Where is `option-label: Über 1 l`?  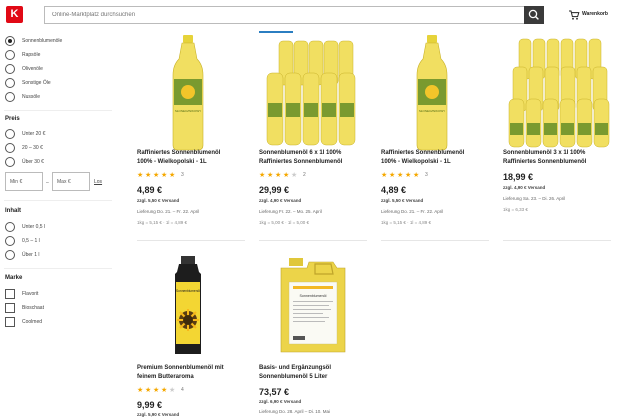 option-label: Über 1 l is located at coordinates (31, 255).